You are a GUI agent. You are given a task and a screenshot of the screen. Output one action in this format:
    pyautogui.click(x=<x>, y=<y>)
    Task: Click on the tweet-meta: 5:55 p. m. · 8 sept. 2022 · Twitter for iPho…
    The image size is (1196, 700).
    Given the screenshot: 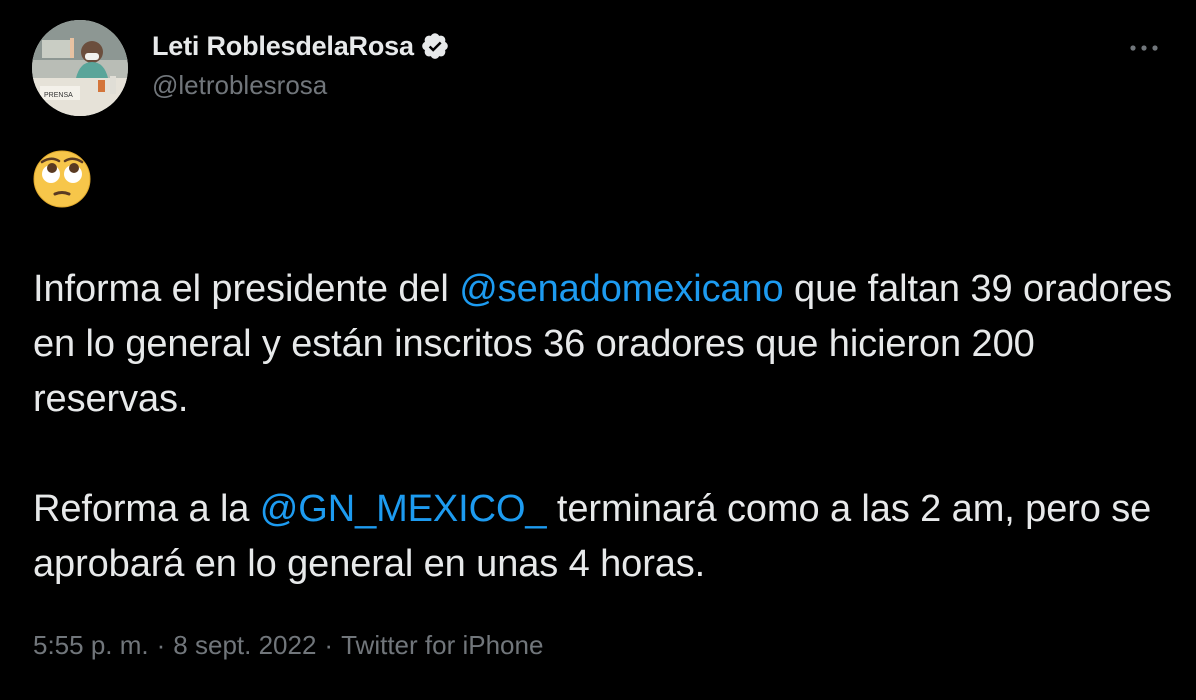 What is the action you would take?
    pyautogui.click(x=288, y=645)
    